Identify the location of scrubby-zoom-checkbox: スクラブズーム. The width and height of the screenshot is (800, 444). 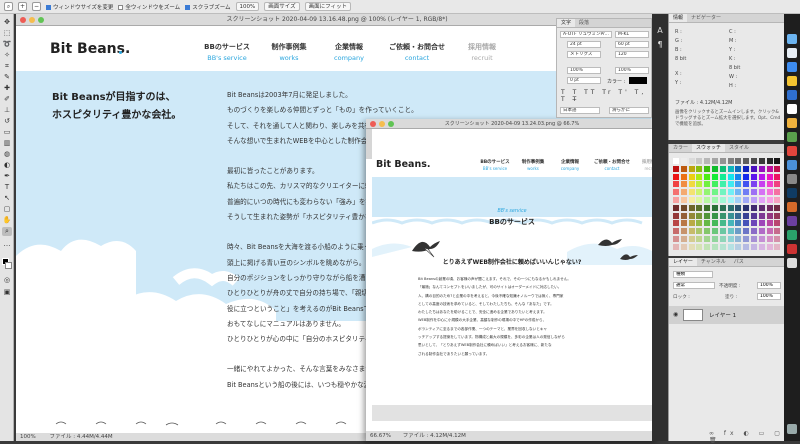
(208, 7).